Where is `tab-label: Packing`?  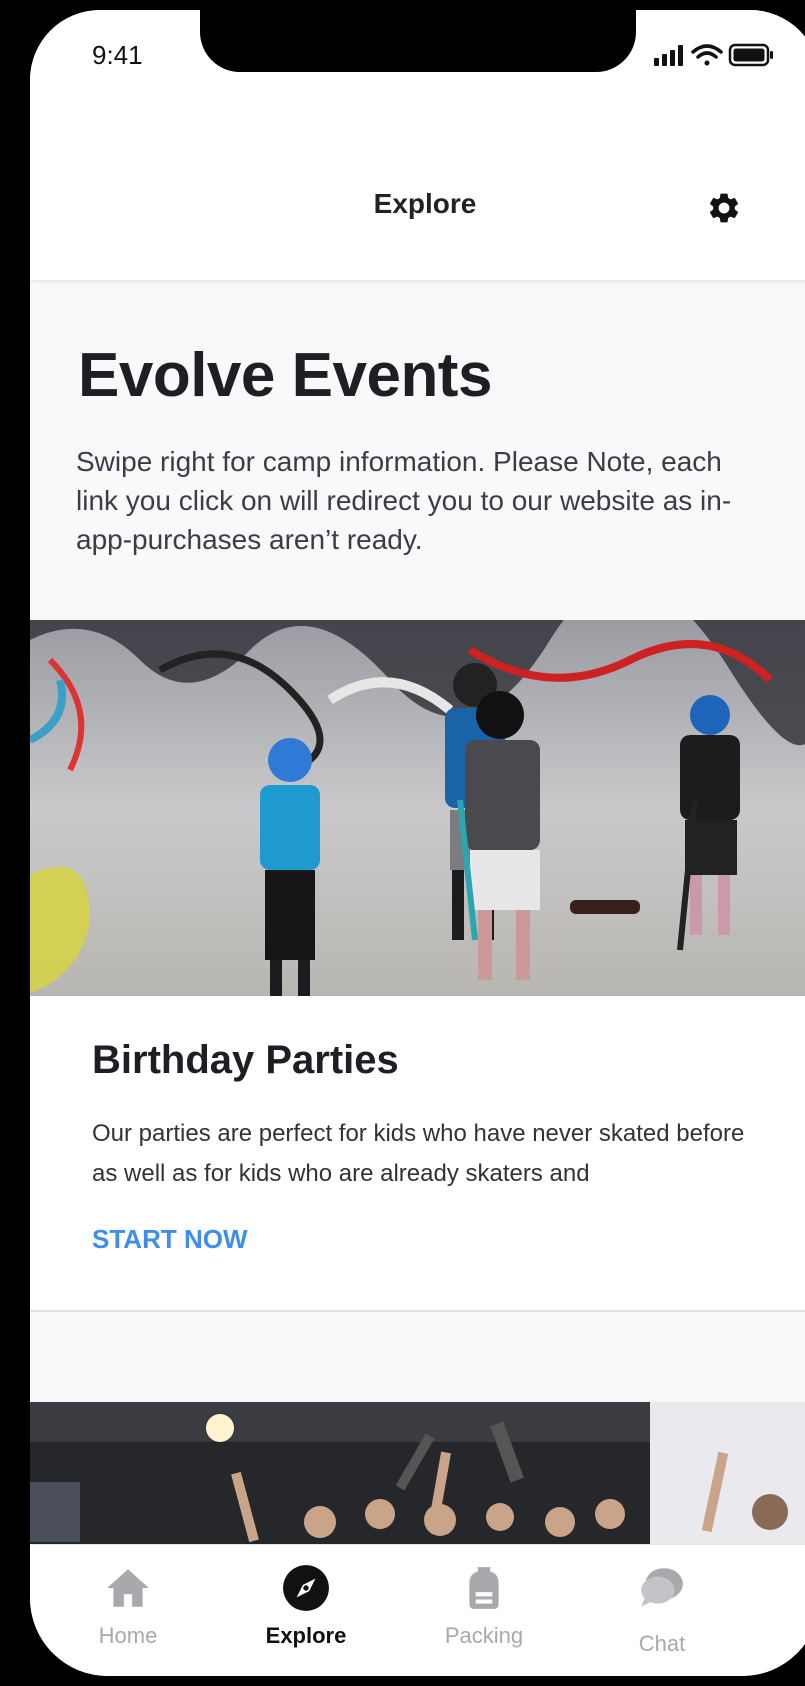 tab-label: Packing is located at coordinates (484, 1635).